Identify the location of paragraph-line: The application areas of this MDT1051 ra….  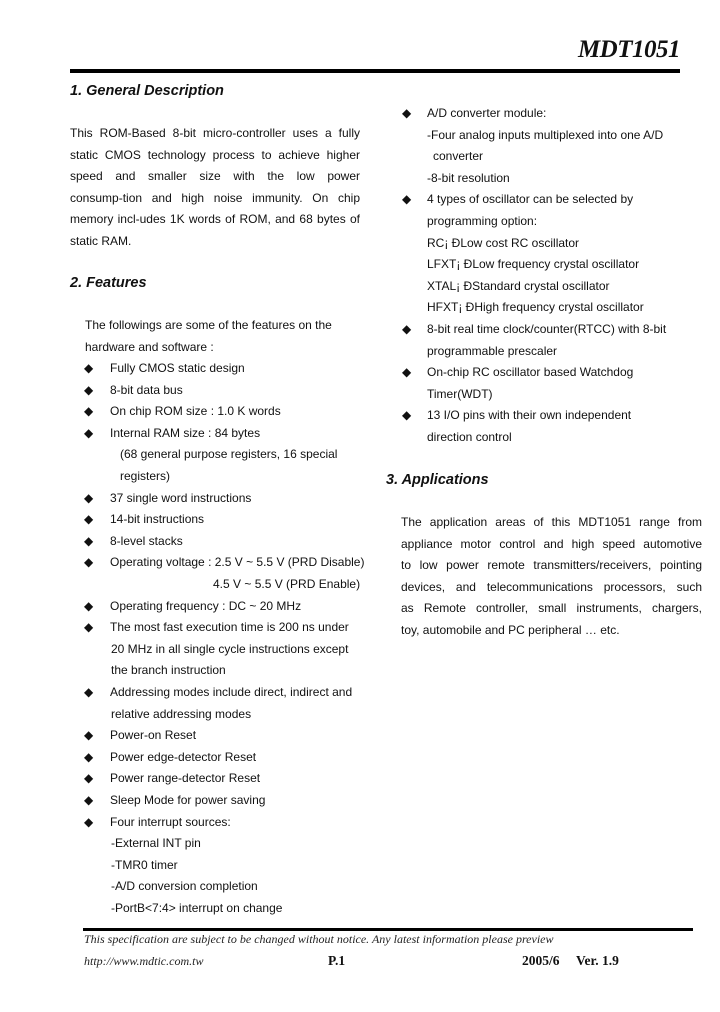
(551, 522).